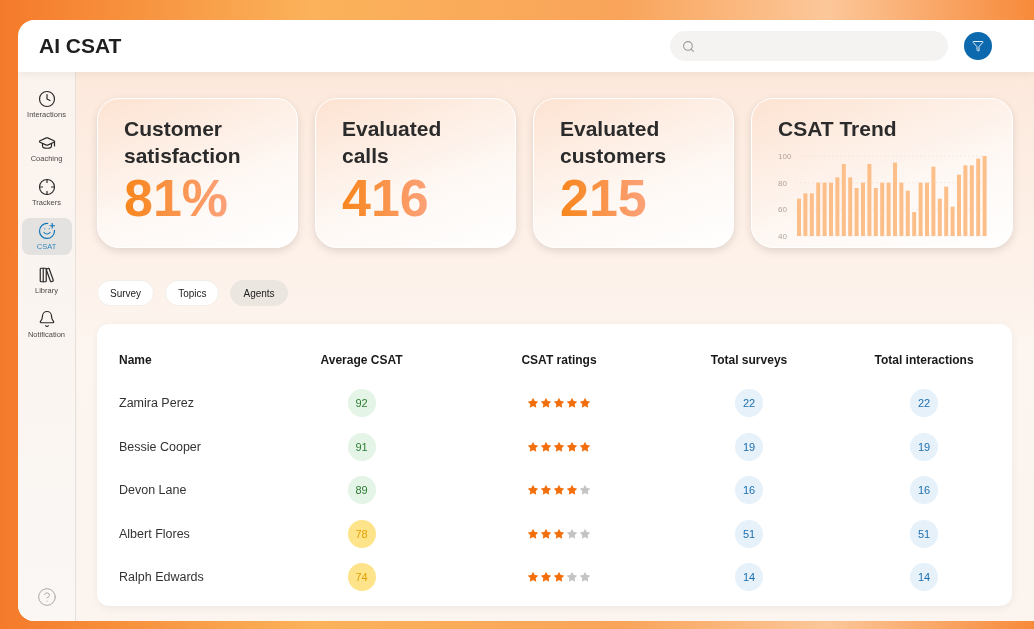 The height and width of the screenshot is (629, 1034). Describe the element at coordinates (192, 293) in the screenshot. I see `tab: Topics` at that location.